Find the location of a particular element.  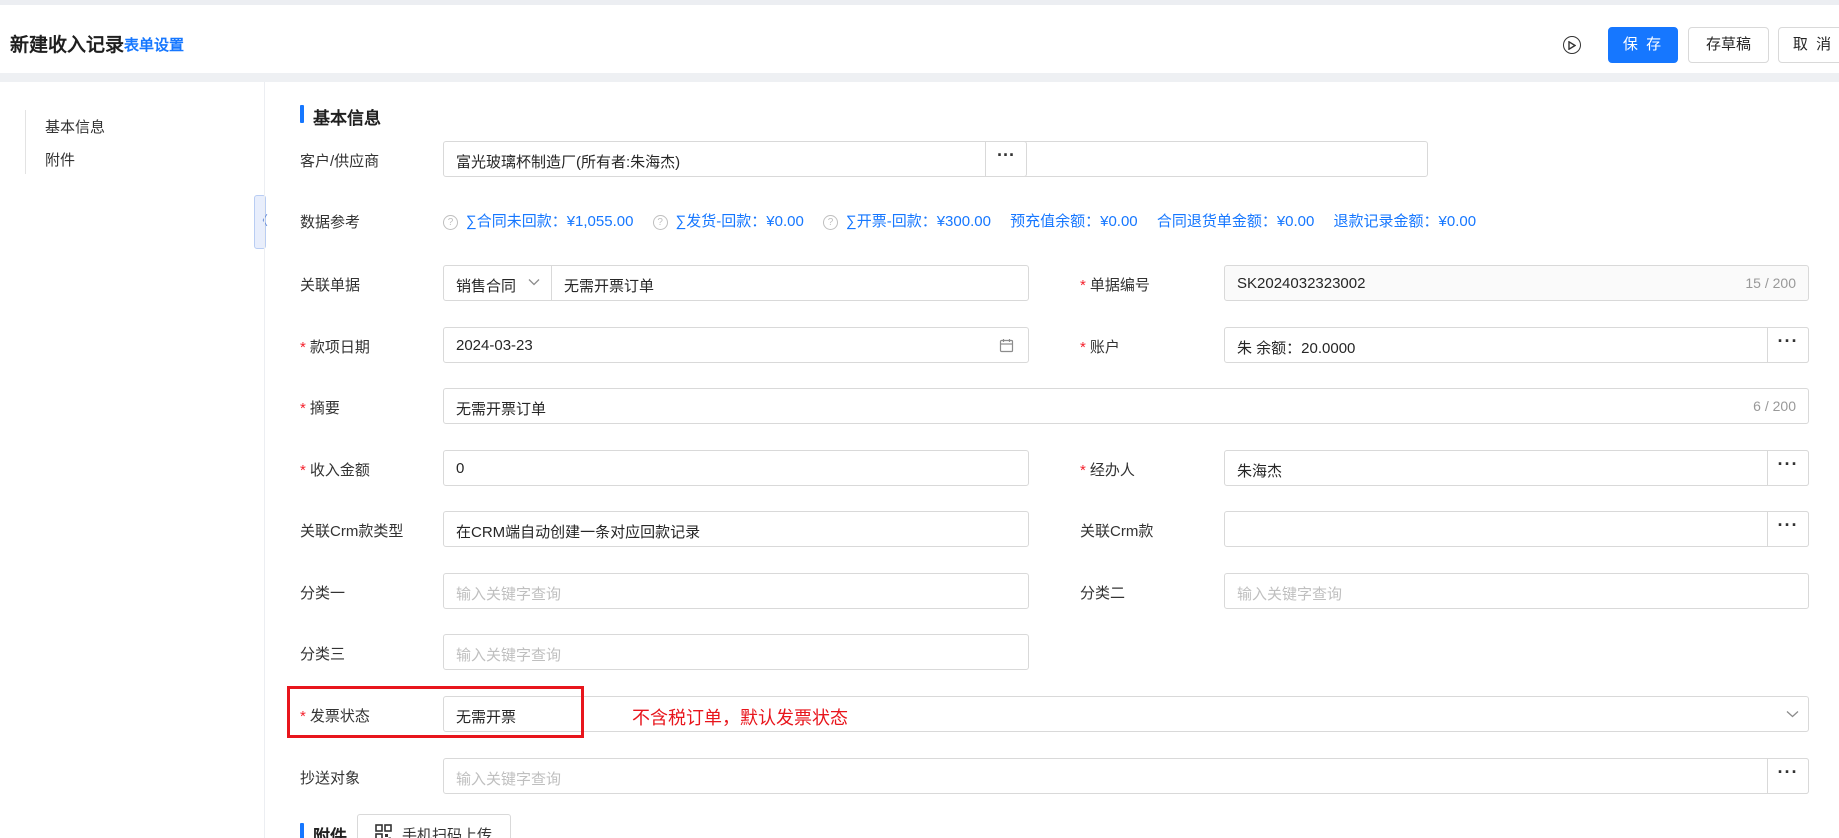

crm-type-value: 在CRM端自动创建一条对应回款记录 is located at coordinates (578, 532).